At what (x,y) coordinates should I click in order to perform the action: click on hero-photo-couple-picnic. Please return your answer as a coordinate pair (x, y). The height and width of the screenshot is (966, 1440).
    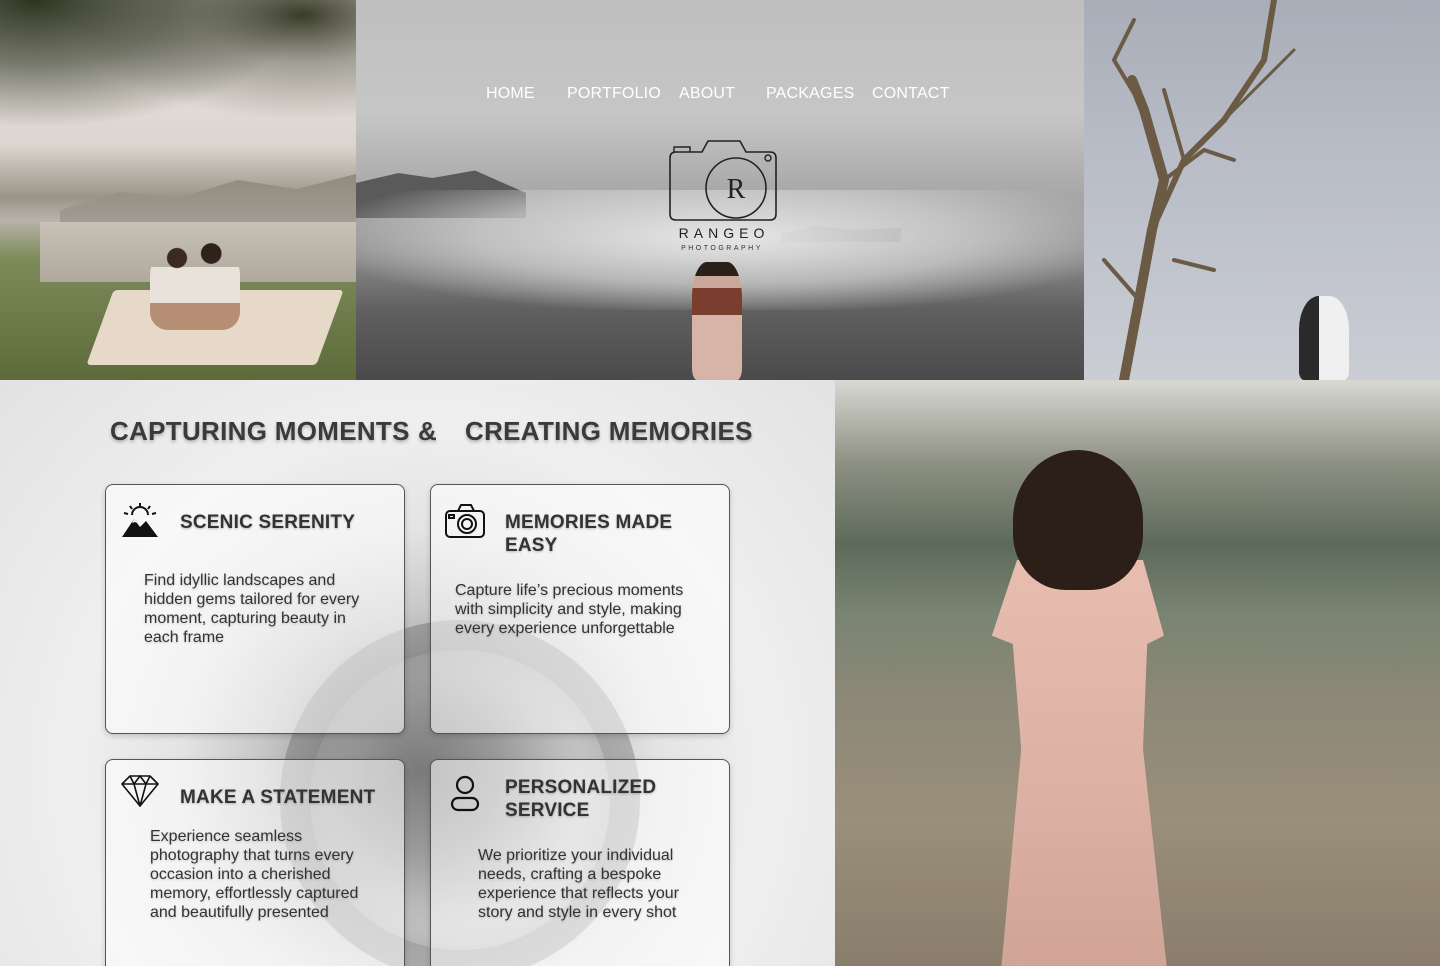
    Looking at the image, I should click on (178, 190).